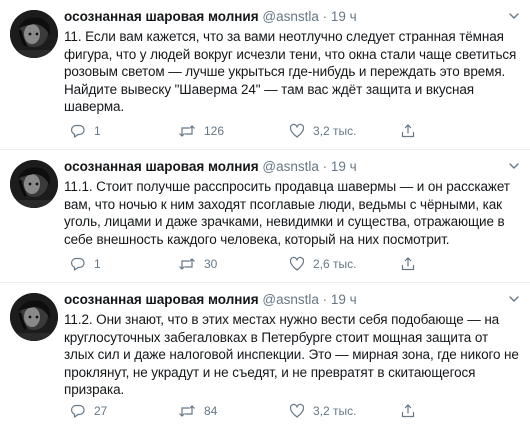 The width and height of the screenshot is (530, 433). I want to click on tweet-actions: 1 30 2,6 тыс., so click(244, 264).